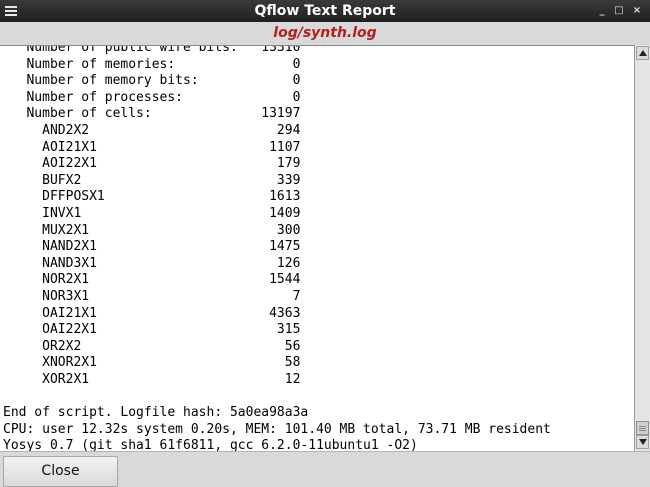 The height and width of the screenshot is (487, 650). What do you see at coordinates (325, 469) in the screenshot?
I see `button-bar: Close` at bounding box center [325, 469].